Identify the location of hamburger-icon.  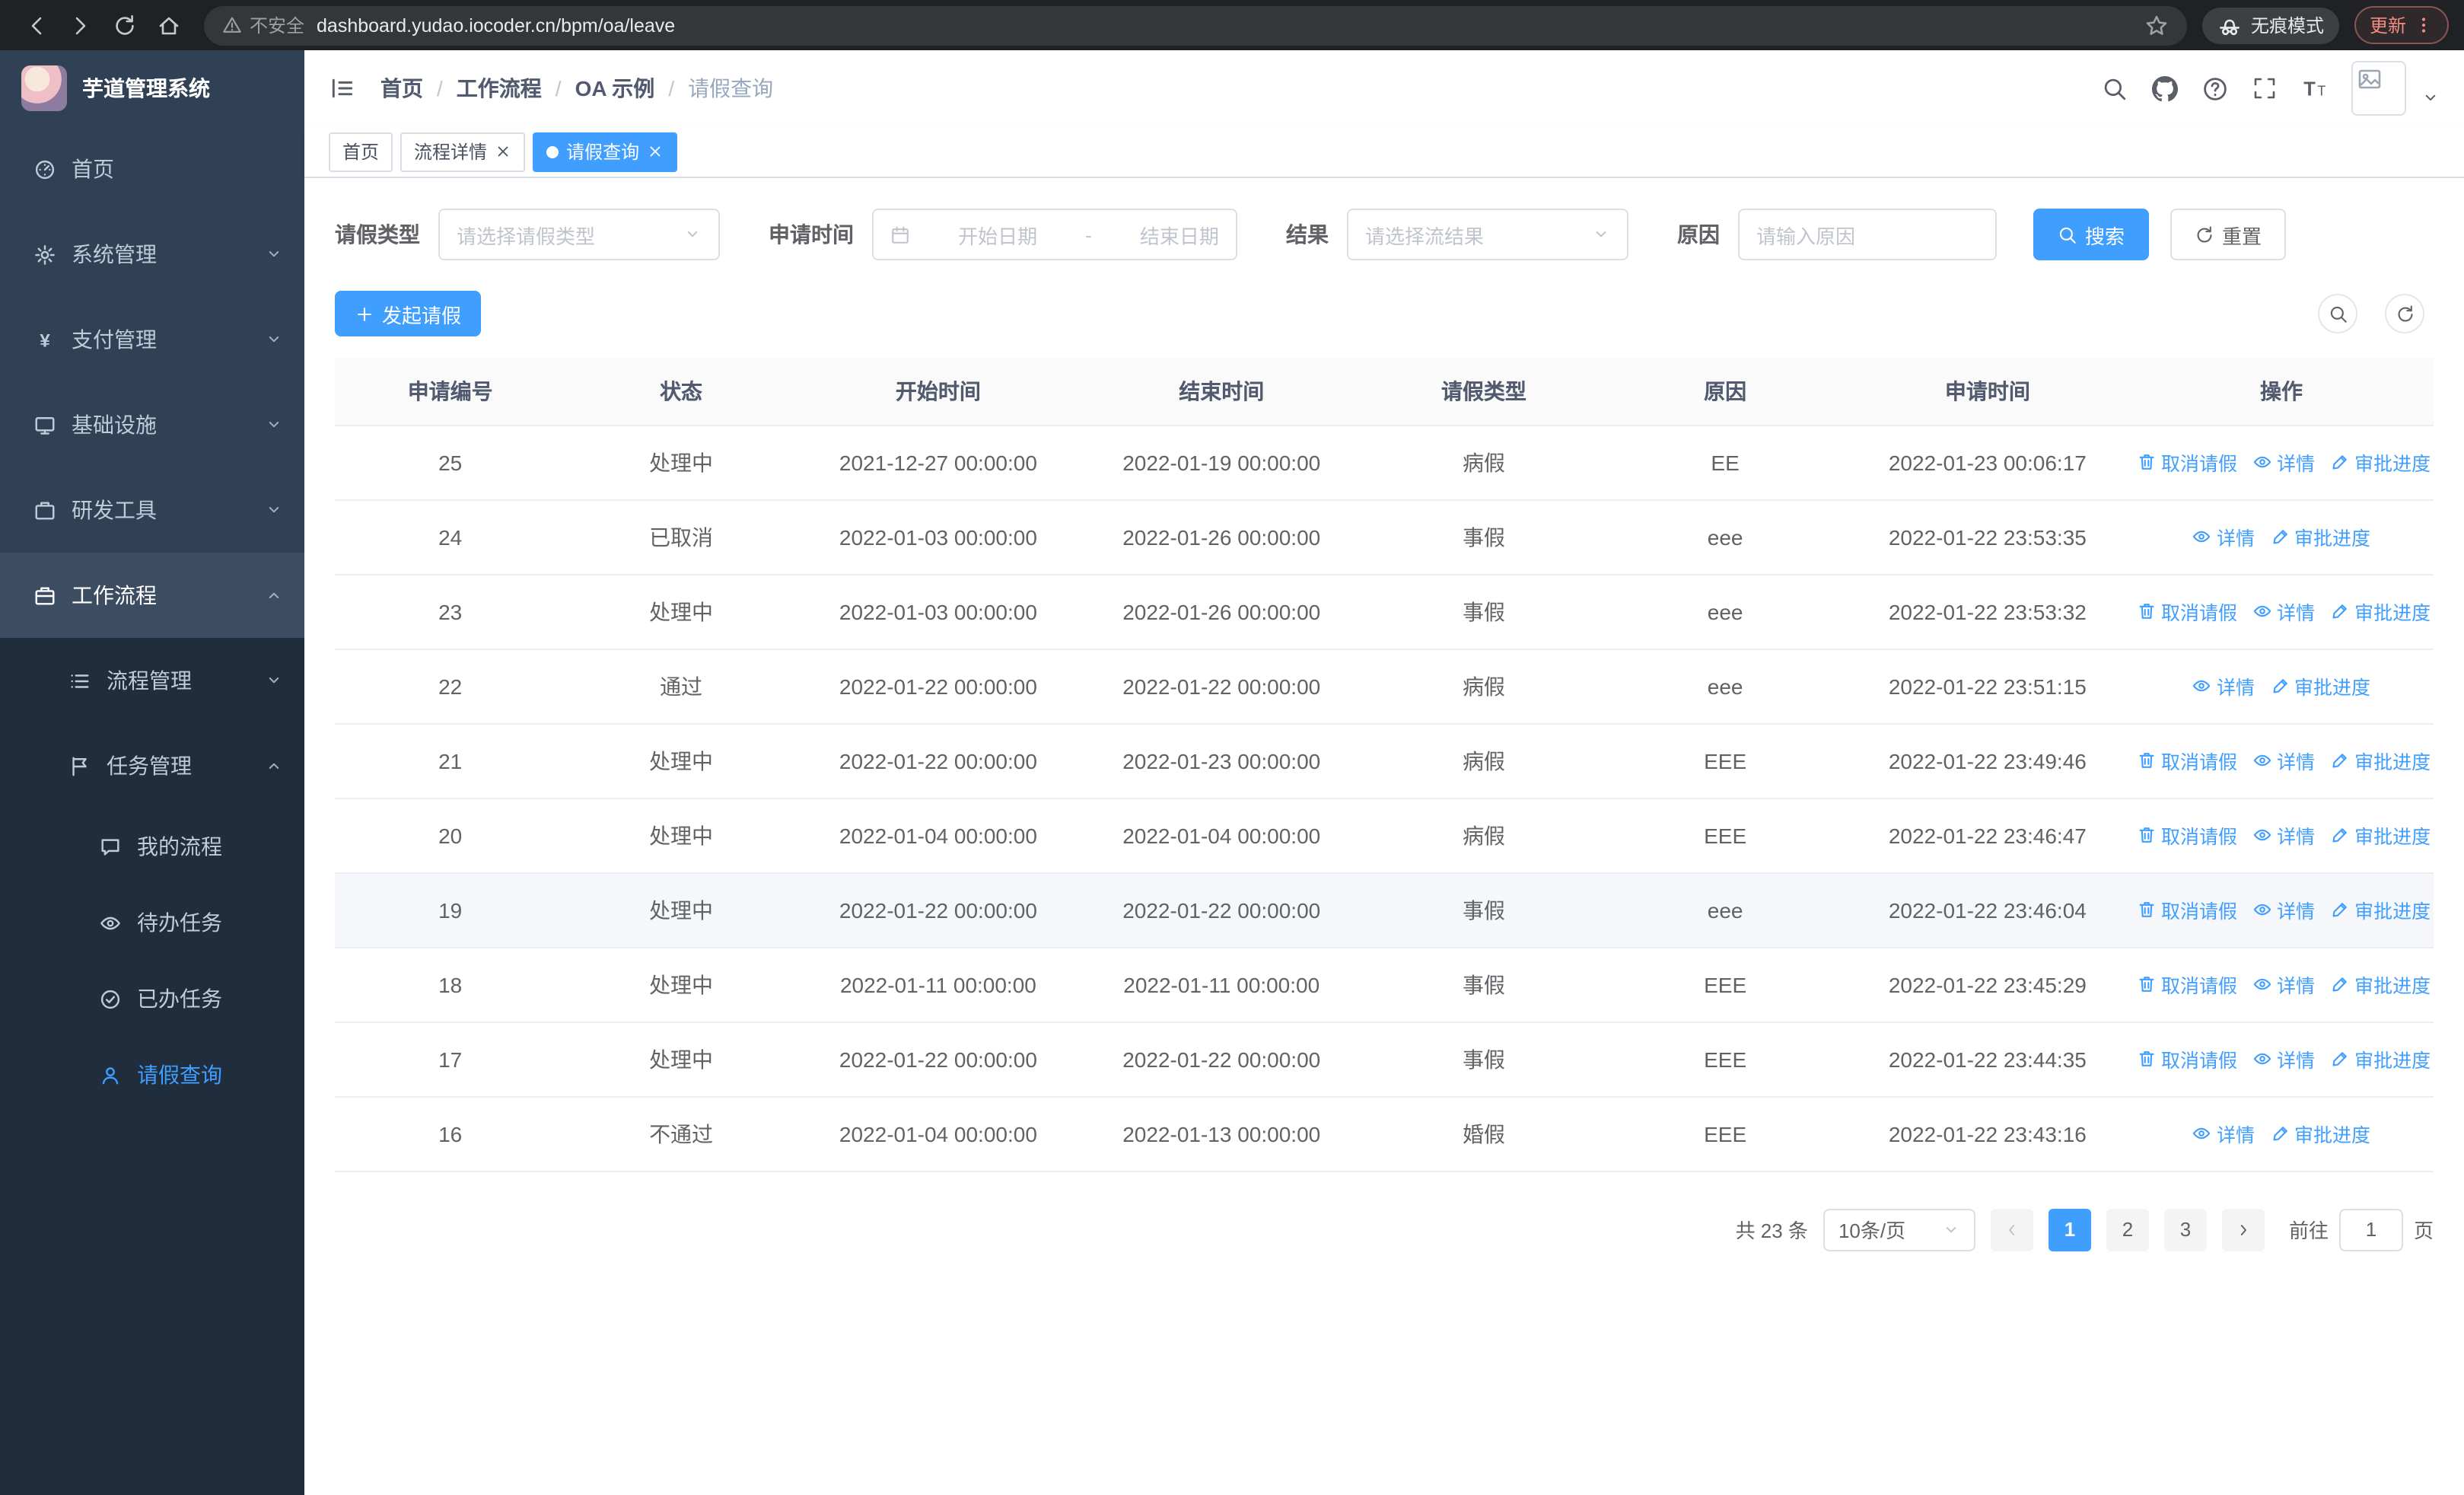
(342, 89).